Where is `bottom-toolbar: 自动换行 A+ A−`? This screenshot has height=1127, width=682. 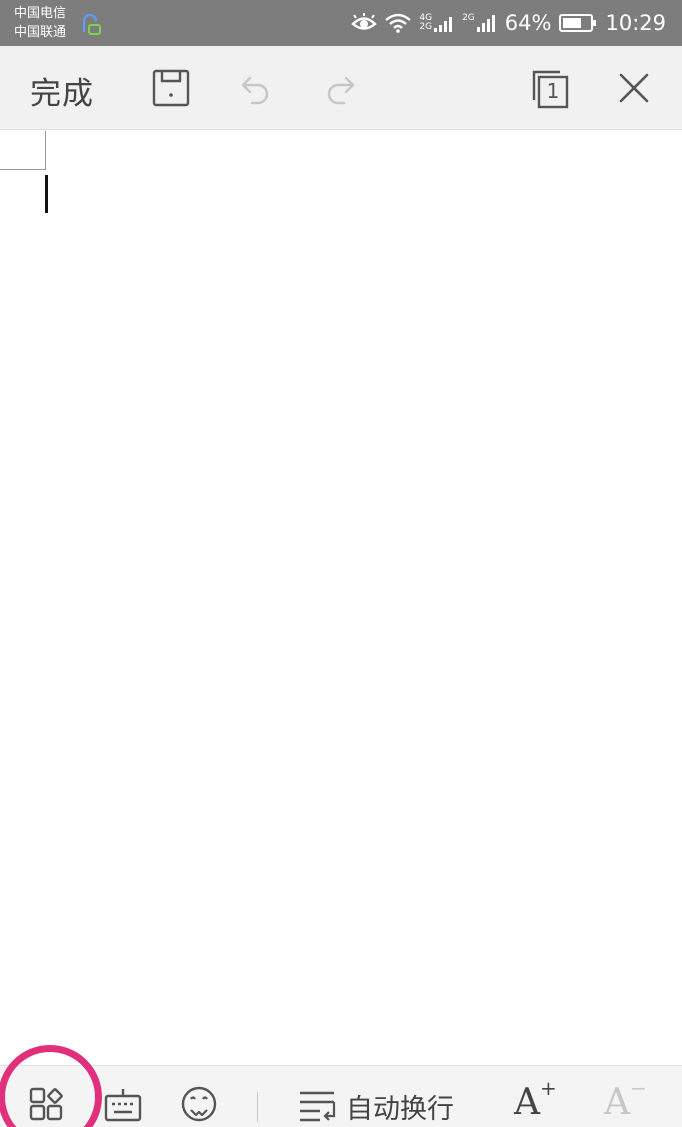
bottom-toolbar: 自动换行 A+ A− is located at coordinates (341, 1096).